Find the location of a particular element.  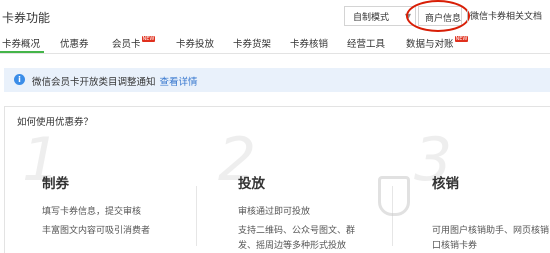

top-bar: 卡券功能 自制模式 ▼ 商户信息 微信卡券相关文档 is located at coordinates (275, 16).